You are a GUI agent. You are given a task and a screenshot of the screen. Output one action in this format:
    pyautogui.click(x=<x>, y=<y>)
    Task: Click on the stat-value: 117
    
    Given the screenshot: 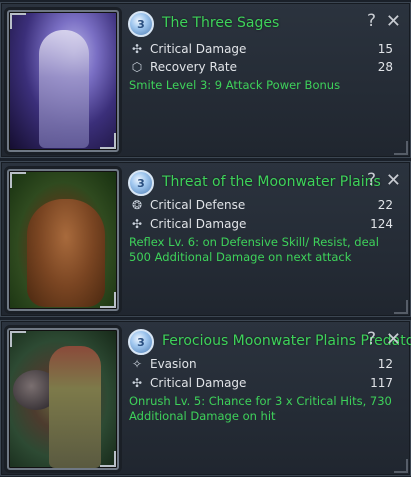 What is the action you would take?
    pyautogui.click(x=381, y=383)
    